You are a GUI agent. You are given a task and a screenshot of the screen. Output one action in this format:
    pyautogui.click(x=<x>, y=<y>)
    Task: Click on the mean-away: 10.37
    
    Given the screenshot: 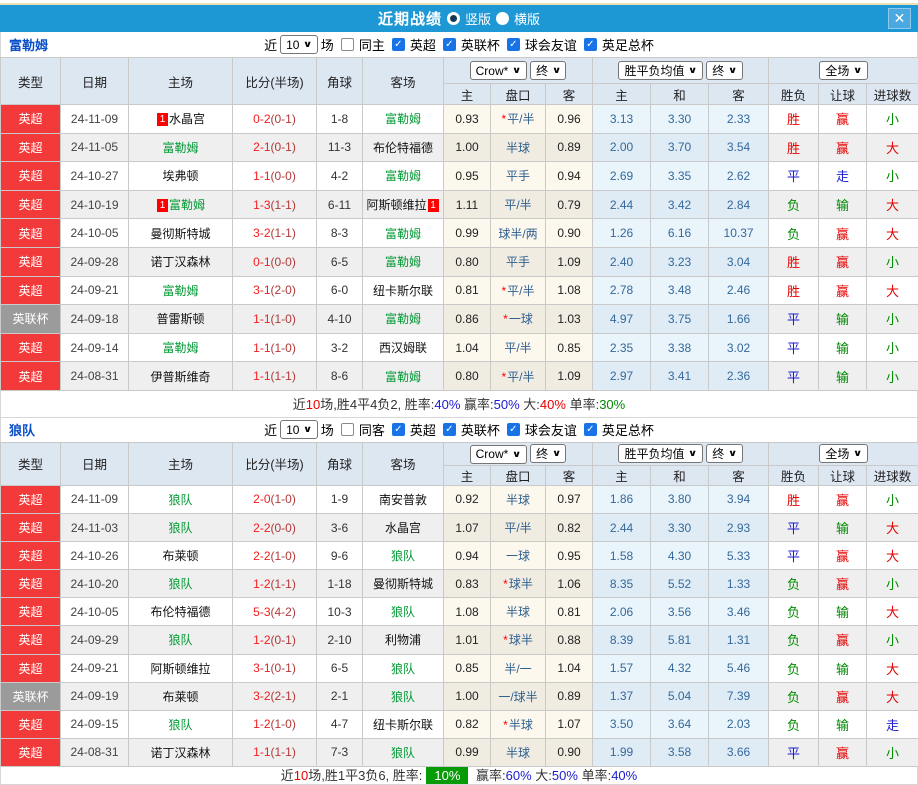 What is the action you would take?
    pyautogui.click(x=739, y=233)
    